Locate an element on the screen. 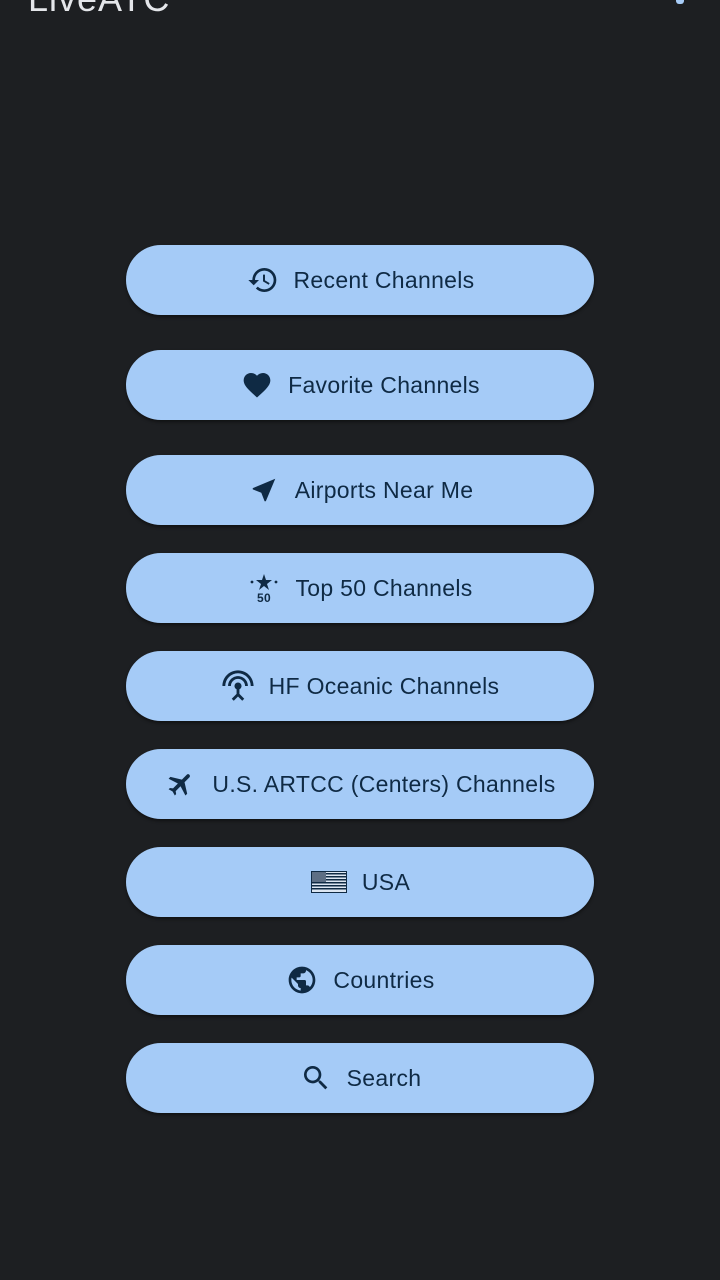 This screenshot has height=1280, width=720. airplane-icon is located at coordinates (181, 784).